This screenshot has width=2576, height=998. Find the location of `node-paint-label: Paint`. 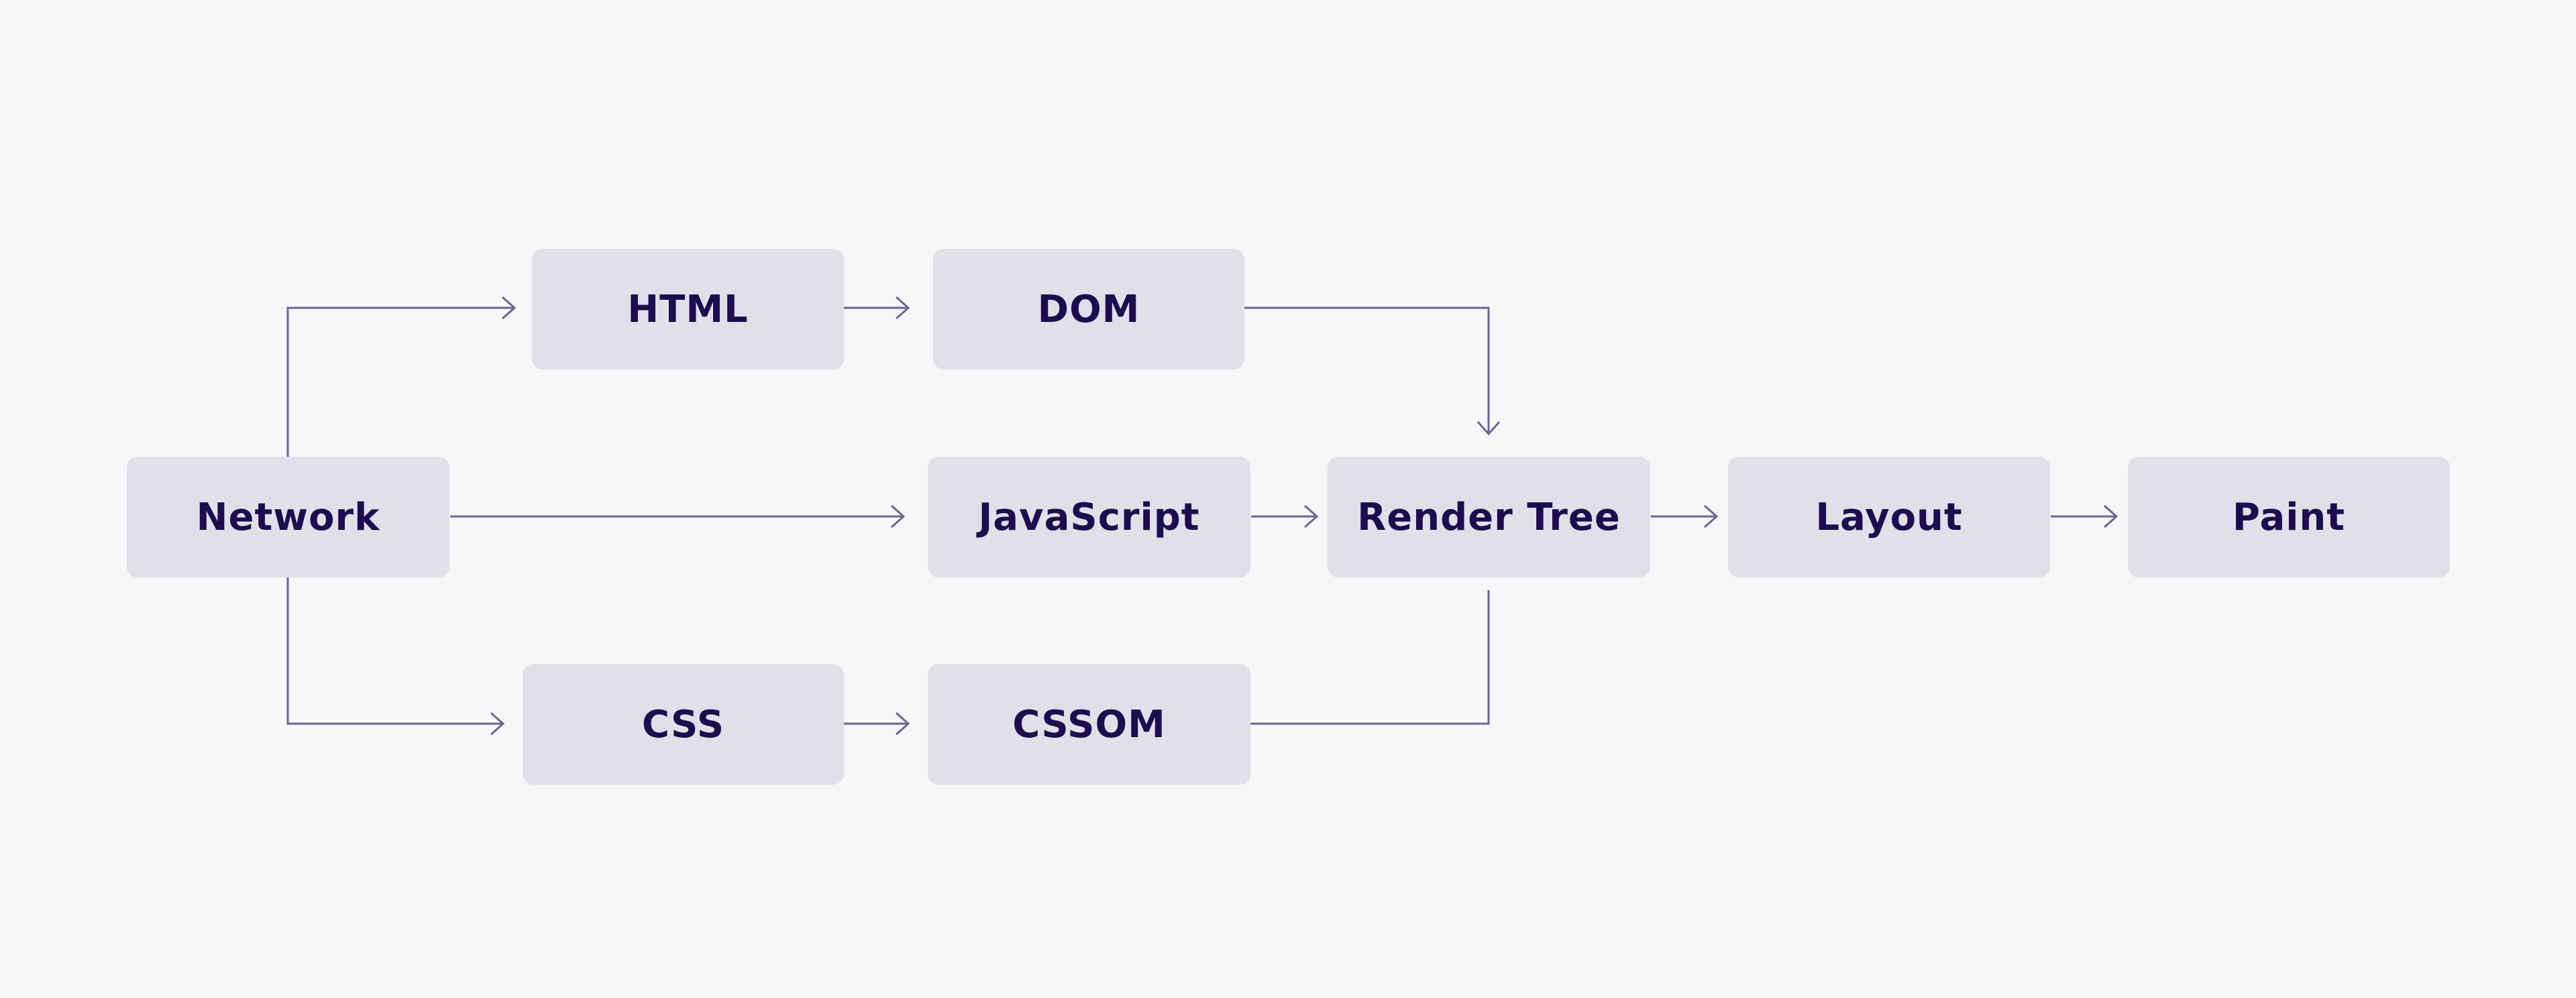

node-paint-label: Paint is located at coordinates (2289, 517).